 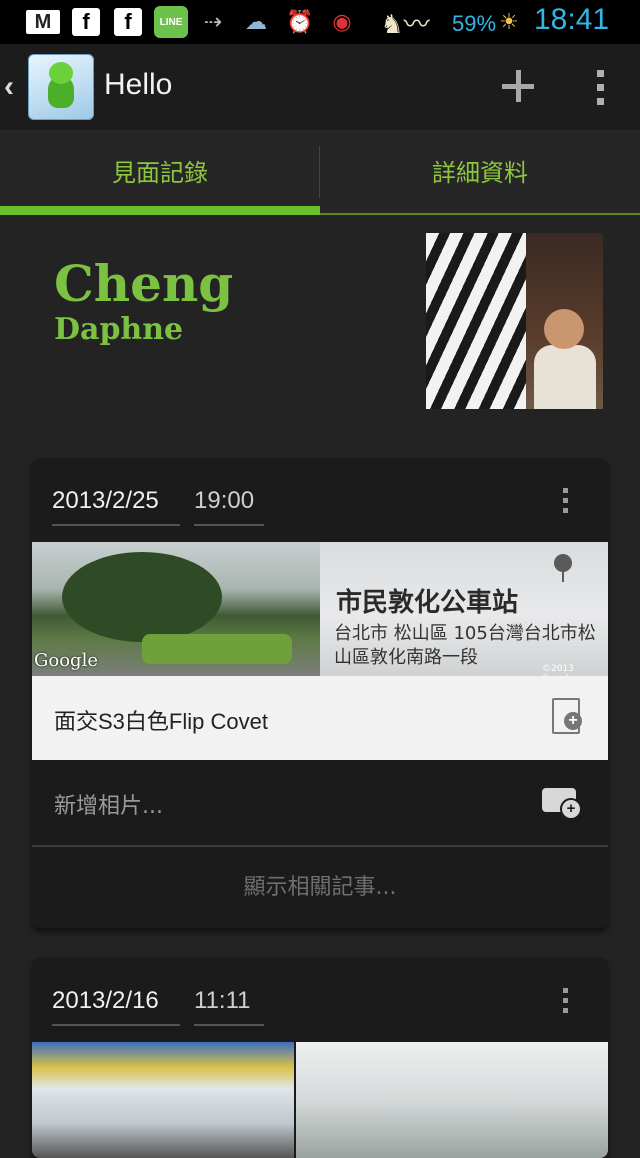 What do you see at coordinates (160, 210) in the screenshot?
I see `tab-selected-indicator` at bounding box center [160, 210].